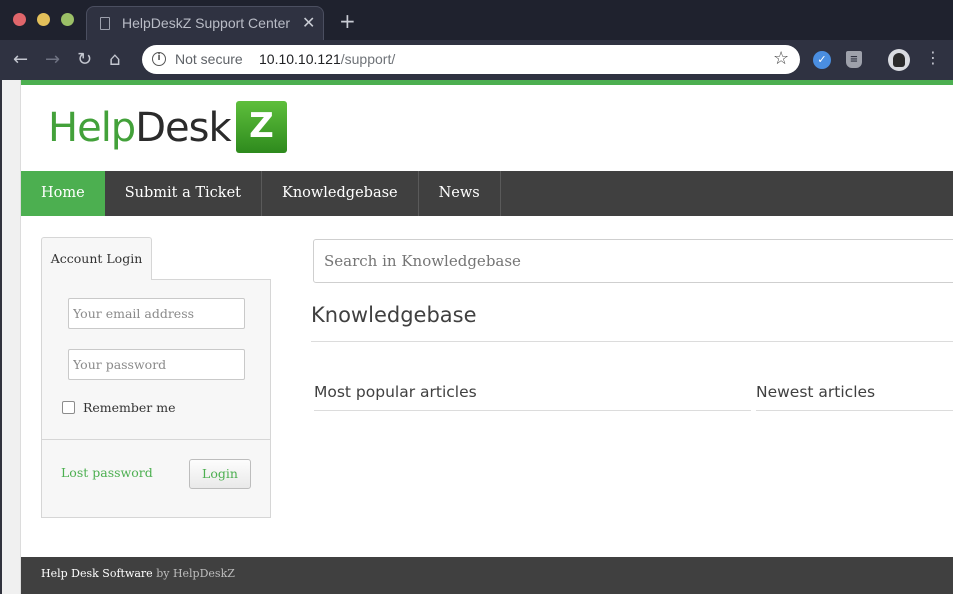 The image size is (953, 594). What do you see at coordinates (476, 20) in the screenshot?
I see `browser-tab-bar: HelpDeskZ Support Center ✕ +` at bounding box center [476, 20].